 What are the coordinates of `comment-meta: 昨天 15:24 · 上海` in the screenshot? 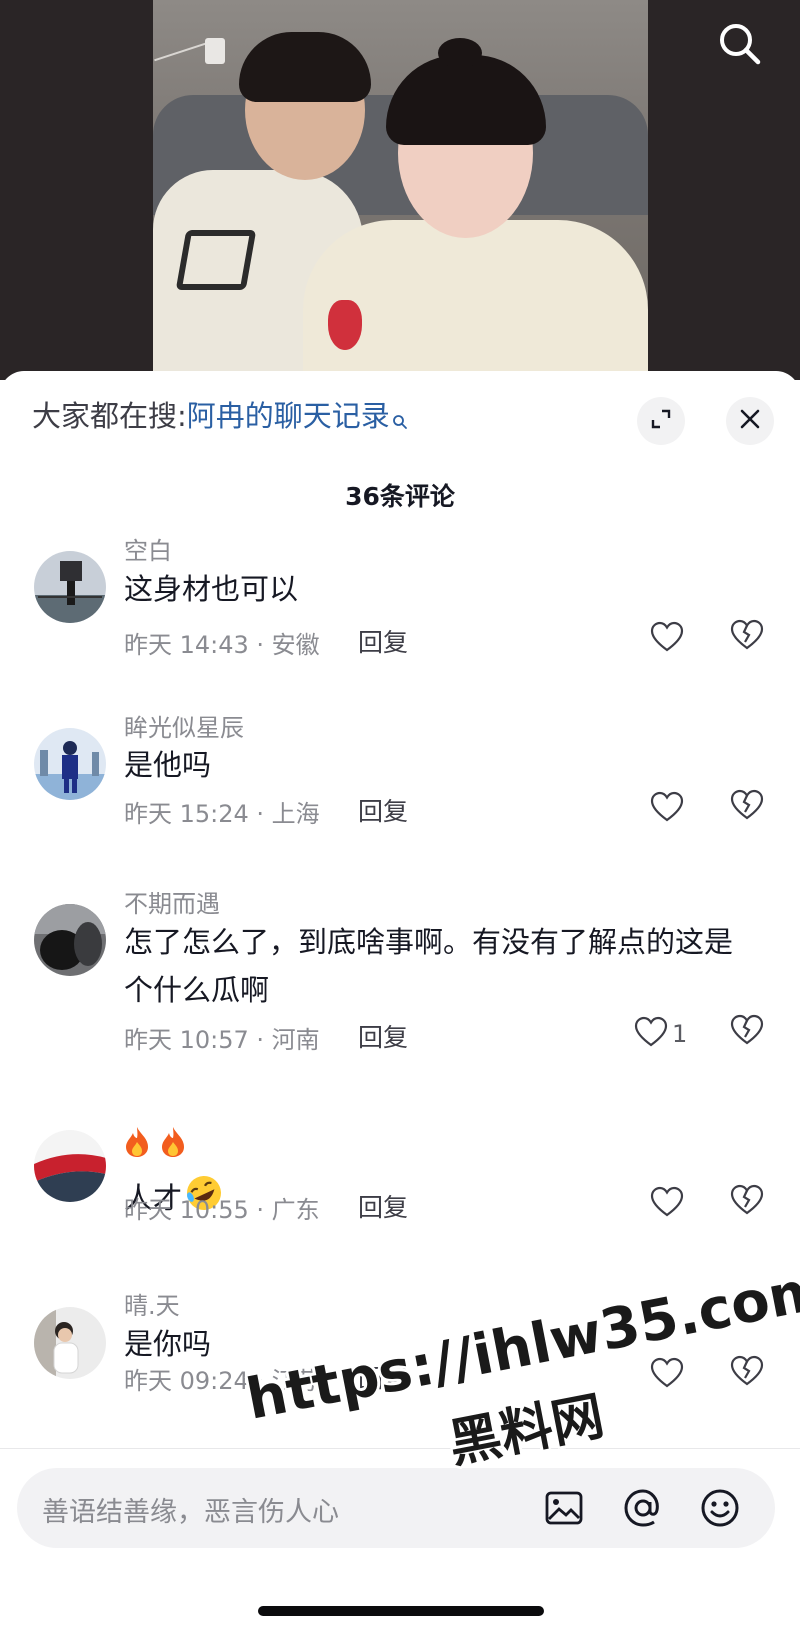 It's located at (222, 814).